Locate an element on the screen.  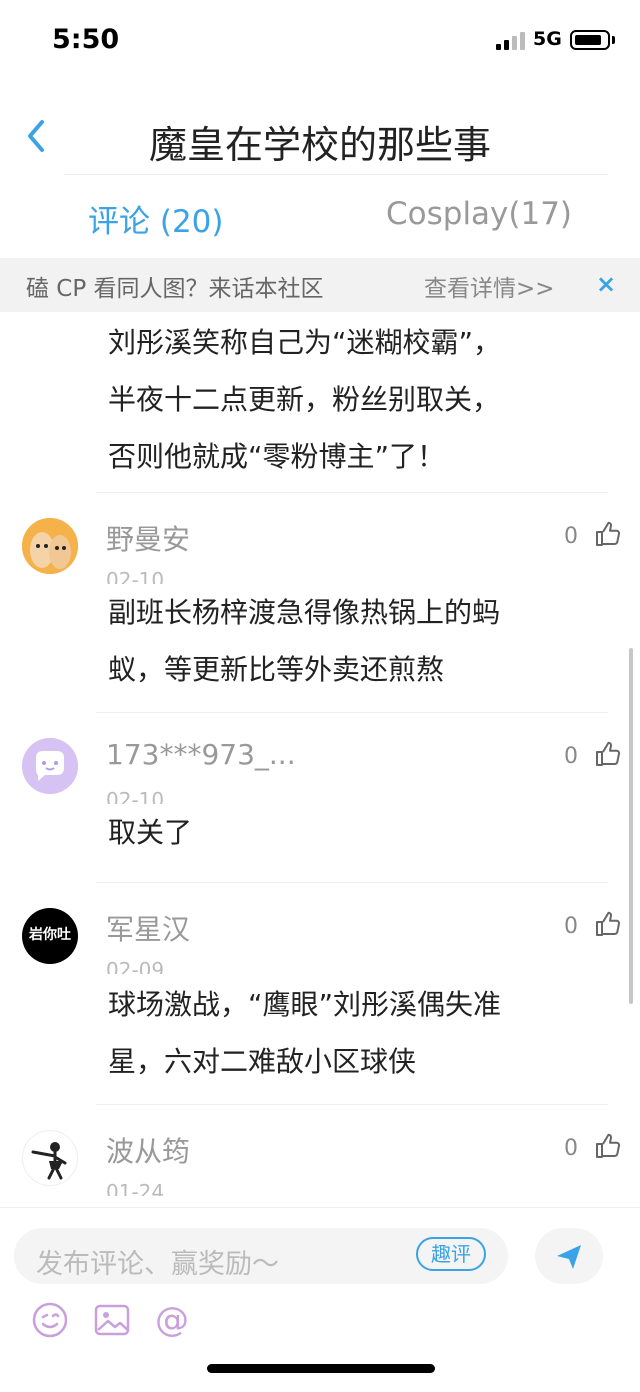
image-icon is located at coordinates (112, 1320).